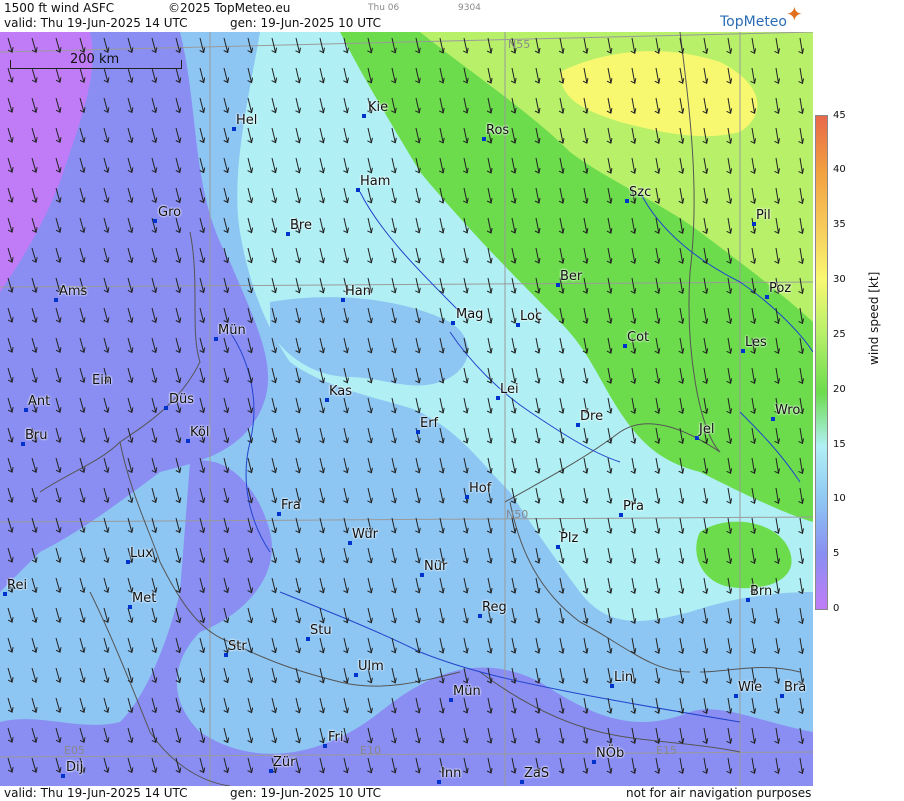 This screenshot has height=801, width=904. What do you see at coordinates (794, 14) in the screenshot?
I see `compass-icon: ✦` at bounding box center [794, 14].